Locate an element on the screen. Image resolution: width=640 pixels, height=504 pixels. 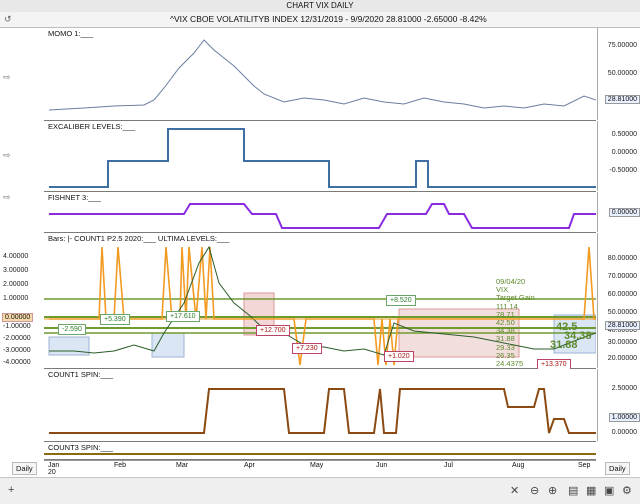
excaliber-label: EXCALIBER LEVELS:___ is located at coordinates (92, 126).